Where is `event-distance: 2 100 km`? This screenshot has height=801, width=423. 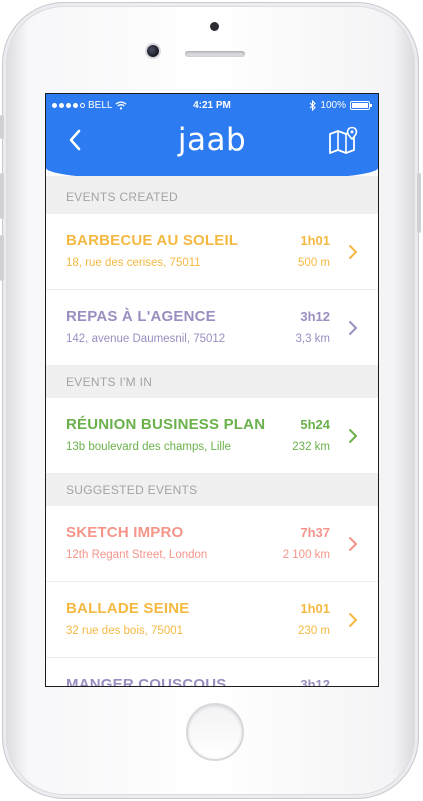 event-distance: 2 100 km is located at coordinates (306, 555).